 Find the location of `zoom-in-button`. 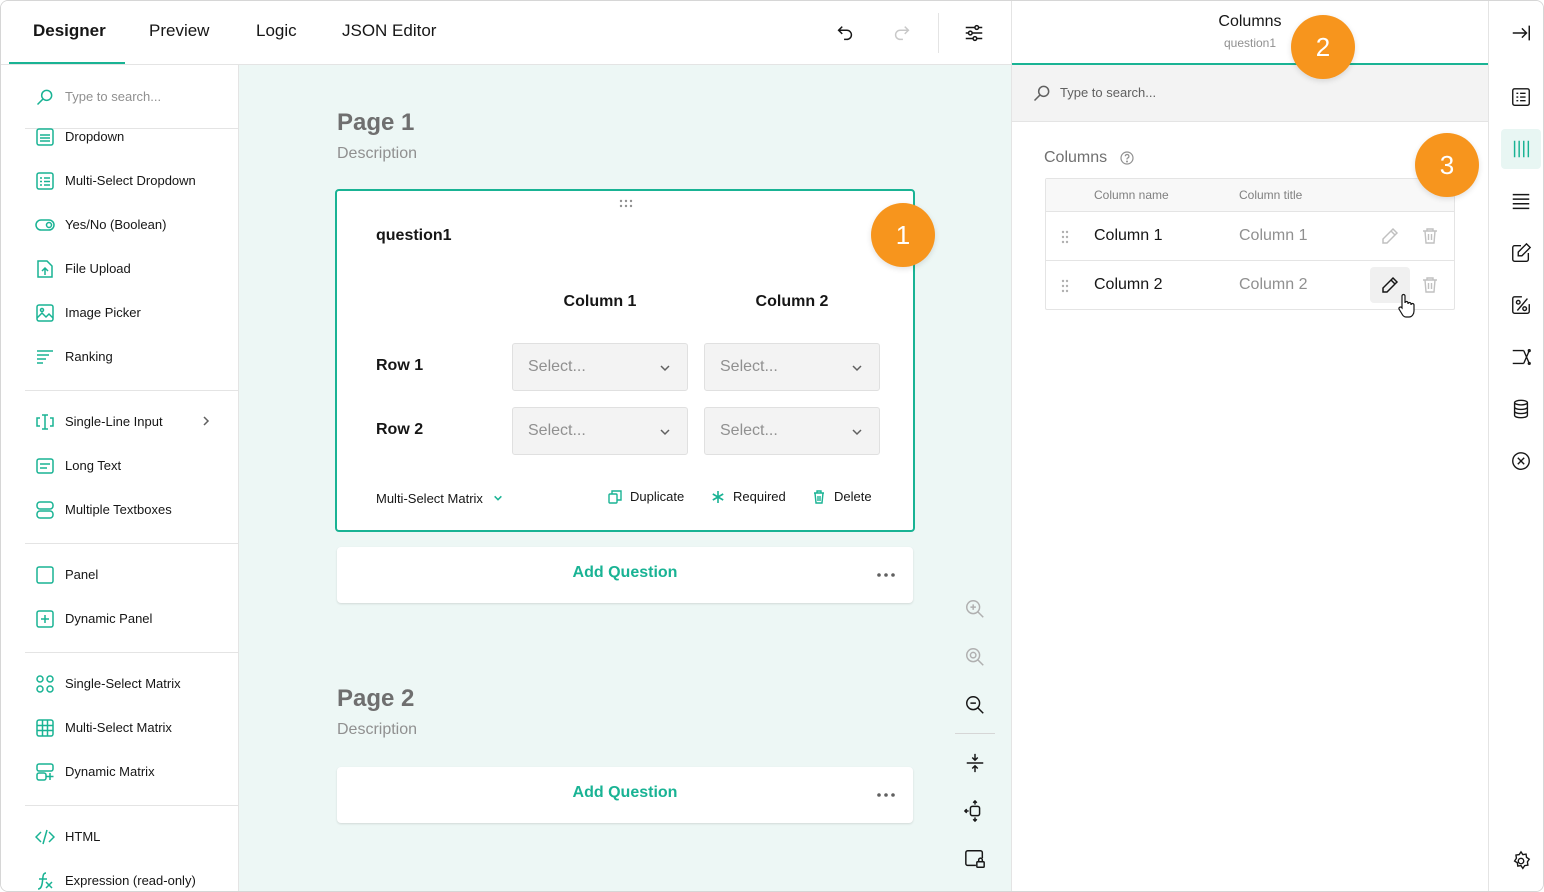

zoom-in-button is located at coordinates (975, 609).